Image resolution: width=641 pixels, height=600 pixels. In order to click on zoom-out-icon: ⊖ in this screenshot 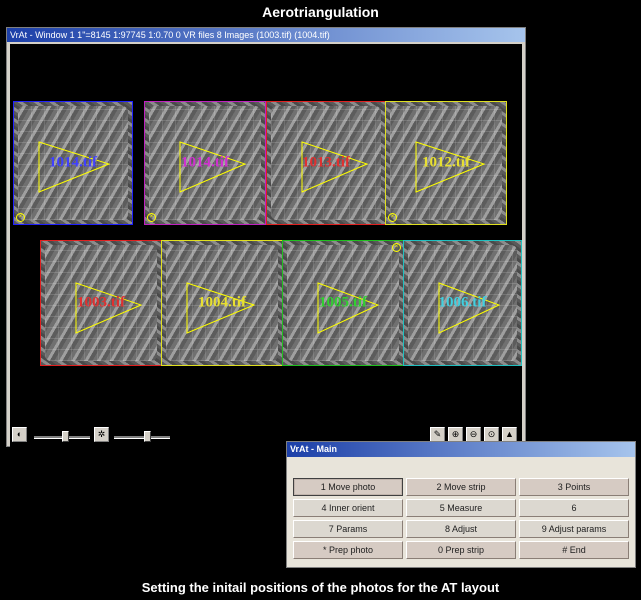, I will do `click(473, 434)`.